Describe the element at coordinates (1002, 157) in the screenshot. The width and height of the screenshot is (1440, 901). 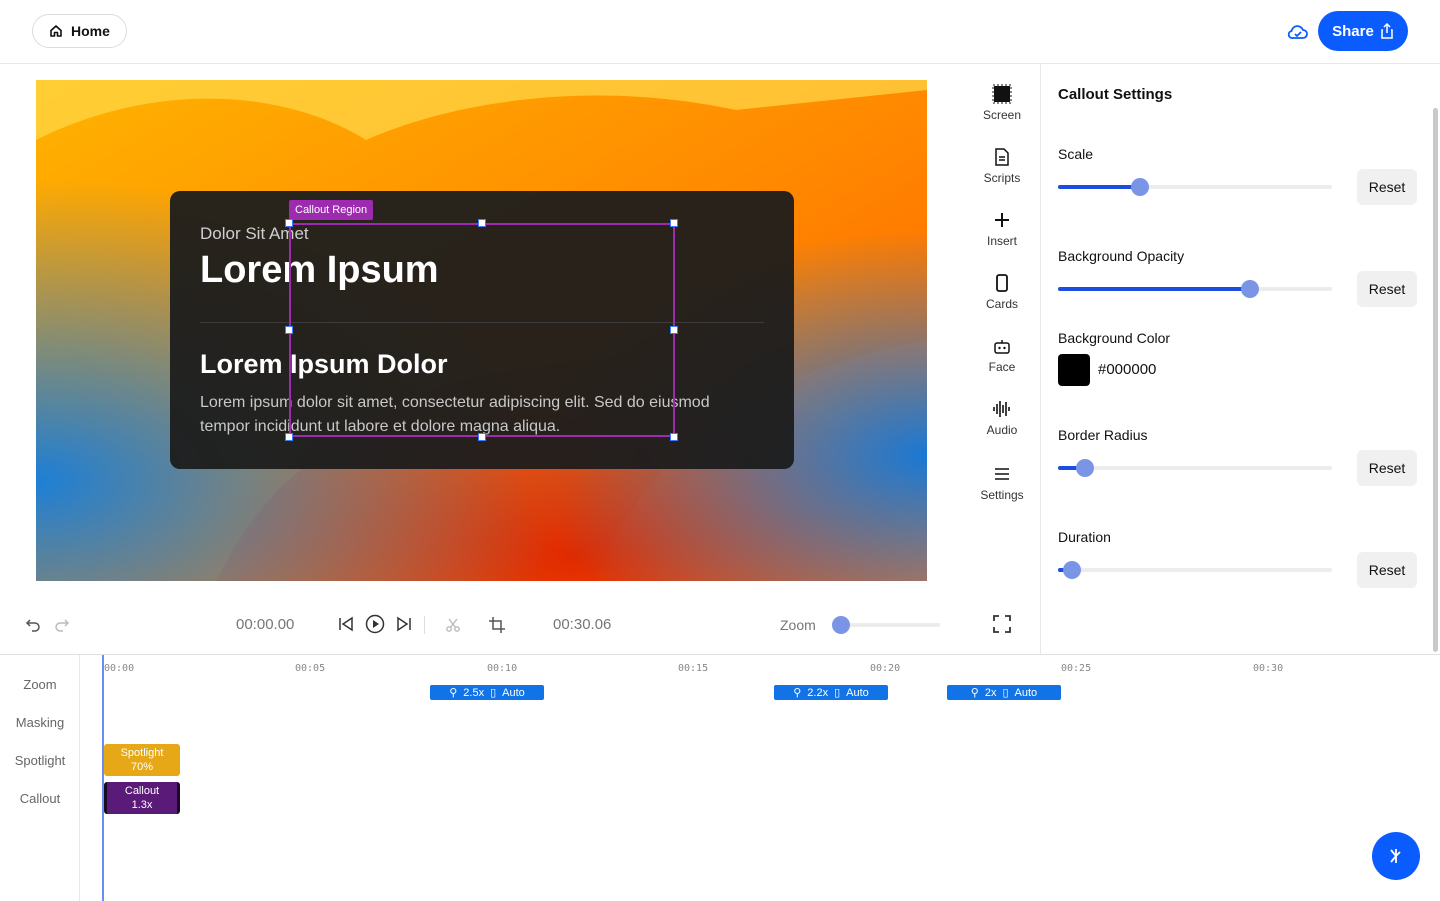
I see `document-icon` at that location.